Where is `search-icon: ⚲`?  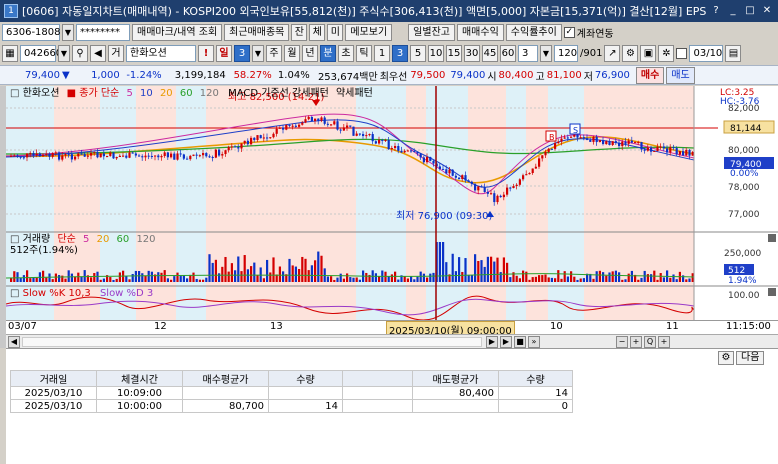 search-icon: ⚲ is located at coordinates (80, 53).